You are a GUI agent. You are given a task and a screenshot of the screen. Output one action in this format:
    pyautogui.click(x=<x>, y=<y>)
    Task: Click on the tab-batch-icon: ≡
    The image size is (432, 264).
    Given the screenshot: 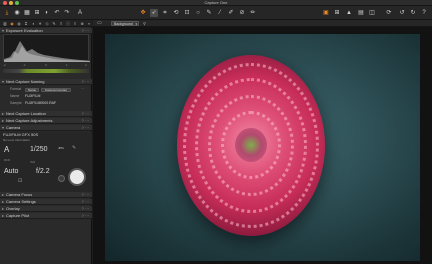 What is the action you would take?
    pyautogui.click(x=75, y=23)
    